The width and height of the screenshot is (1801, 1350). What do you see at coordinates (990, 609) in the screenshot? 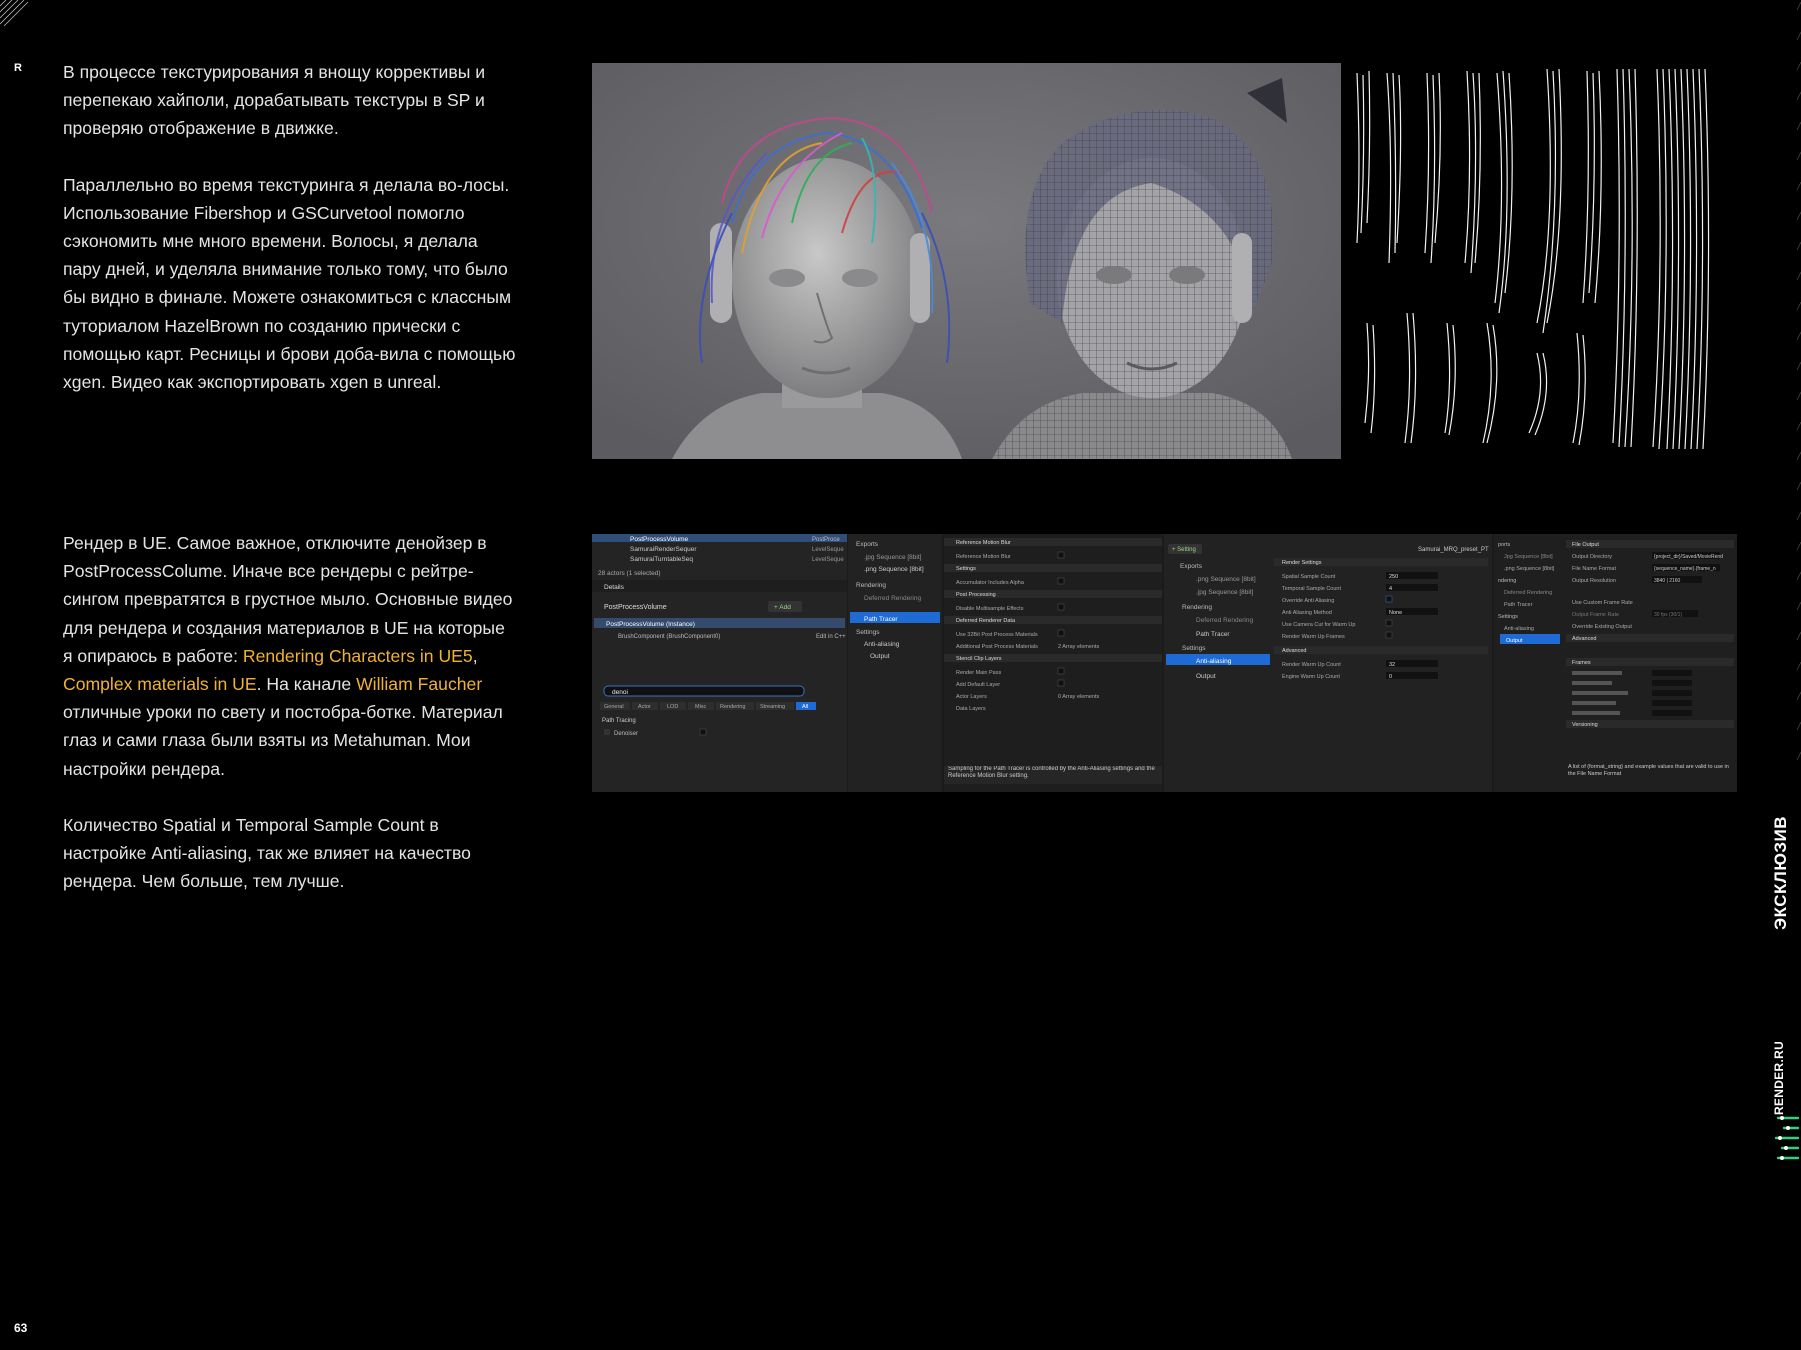
I see `svg-text: Disable Multisample Effects` at bounding box center [990, 609].